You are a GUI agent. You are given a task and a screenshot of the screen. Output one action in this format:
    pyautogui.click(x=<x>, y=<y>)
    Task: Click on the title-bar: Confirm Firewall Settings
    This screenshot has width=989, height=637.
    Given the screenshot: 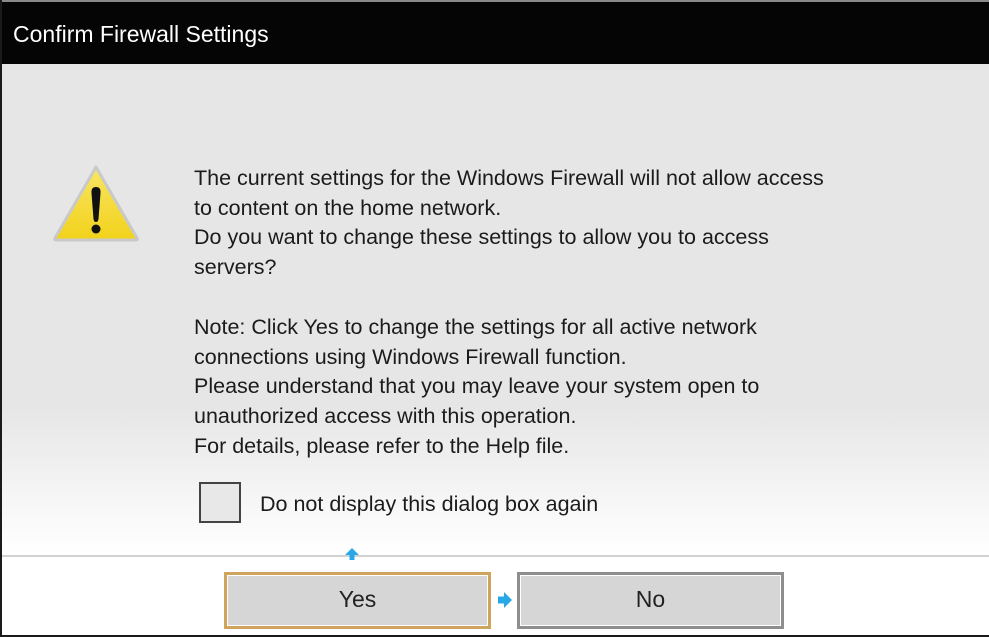 What is the action you would take?
    pyautogui.click(x=495, y=32)
    